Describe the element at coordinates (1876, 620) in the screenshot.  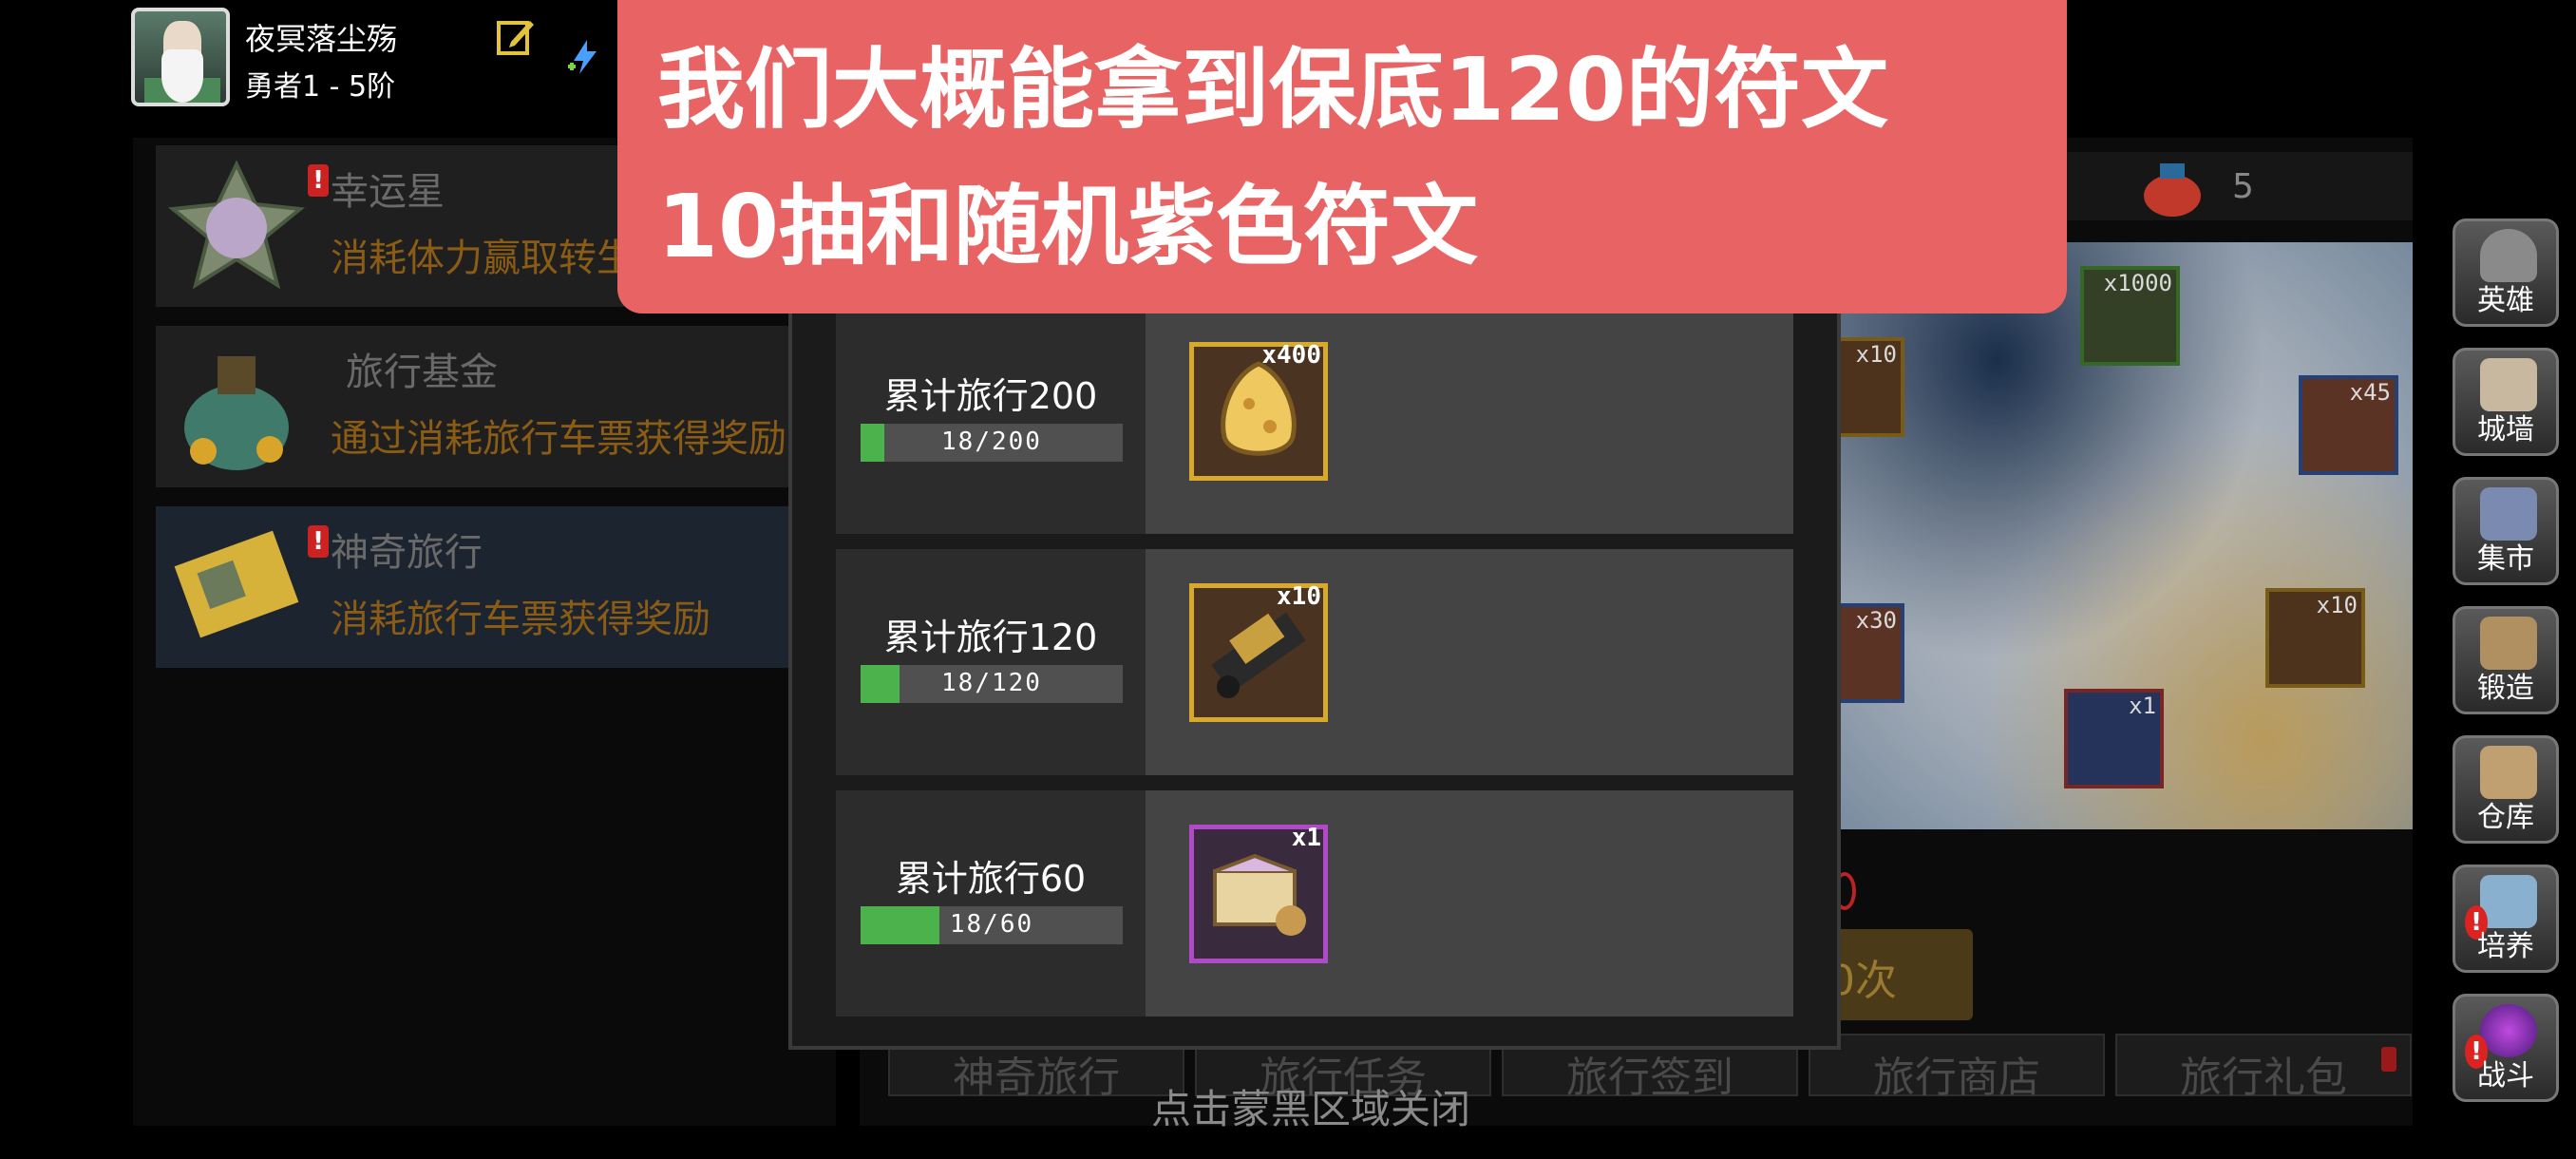
I see `reward-count: x30` at that location.